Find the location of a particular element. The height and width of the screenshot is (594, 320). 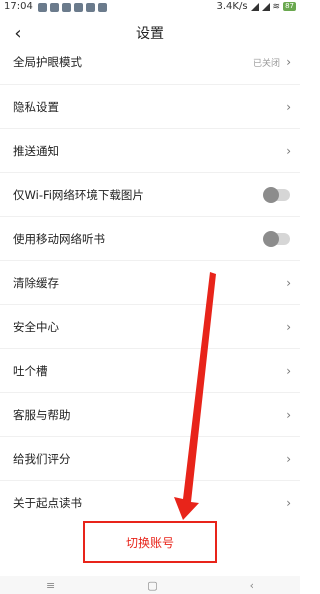

menu-icon: ≡ is located at coordinates (50, 585).